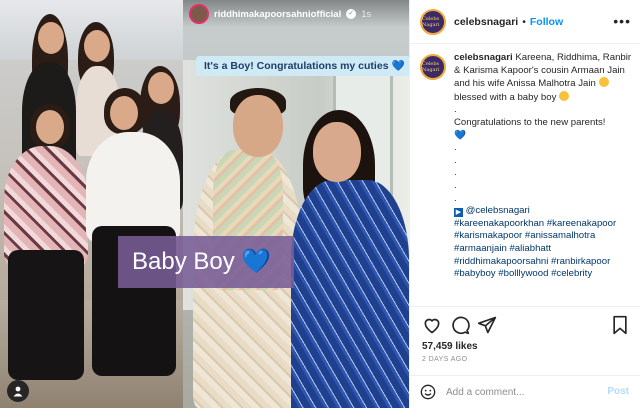  Describe the element at coordinates (543, 211) in the screenshot. I see `mention-line: ▶ @celebsnagari` at that location.